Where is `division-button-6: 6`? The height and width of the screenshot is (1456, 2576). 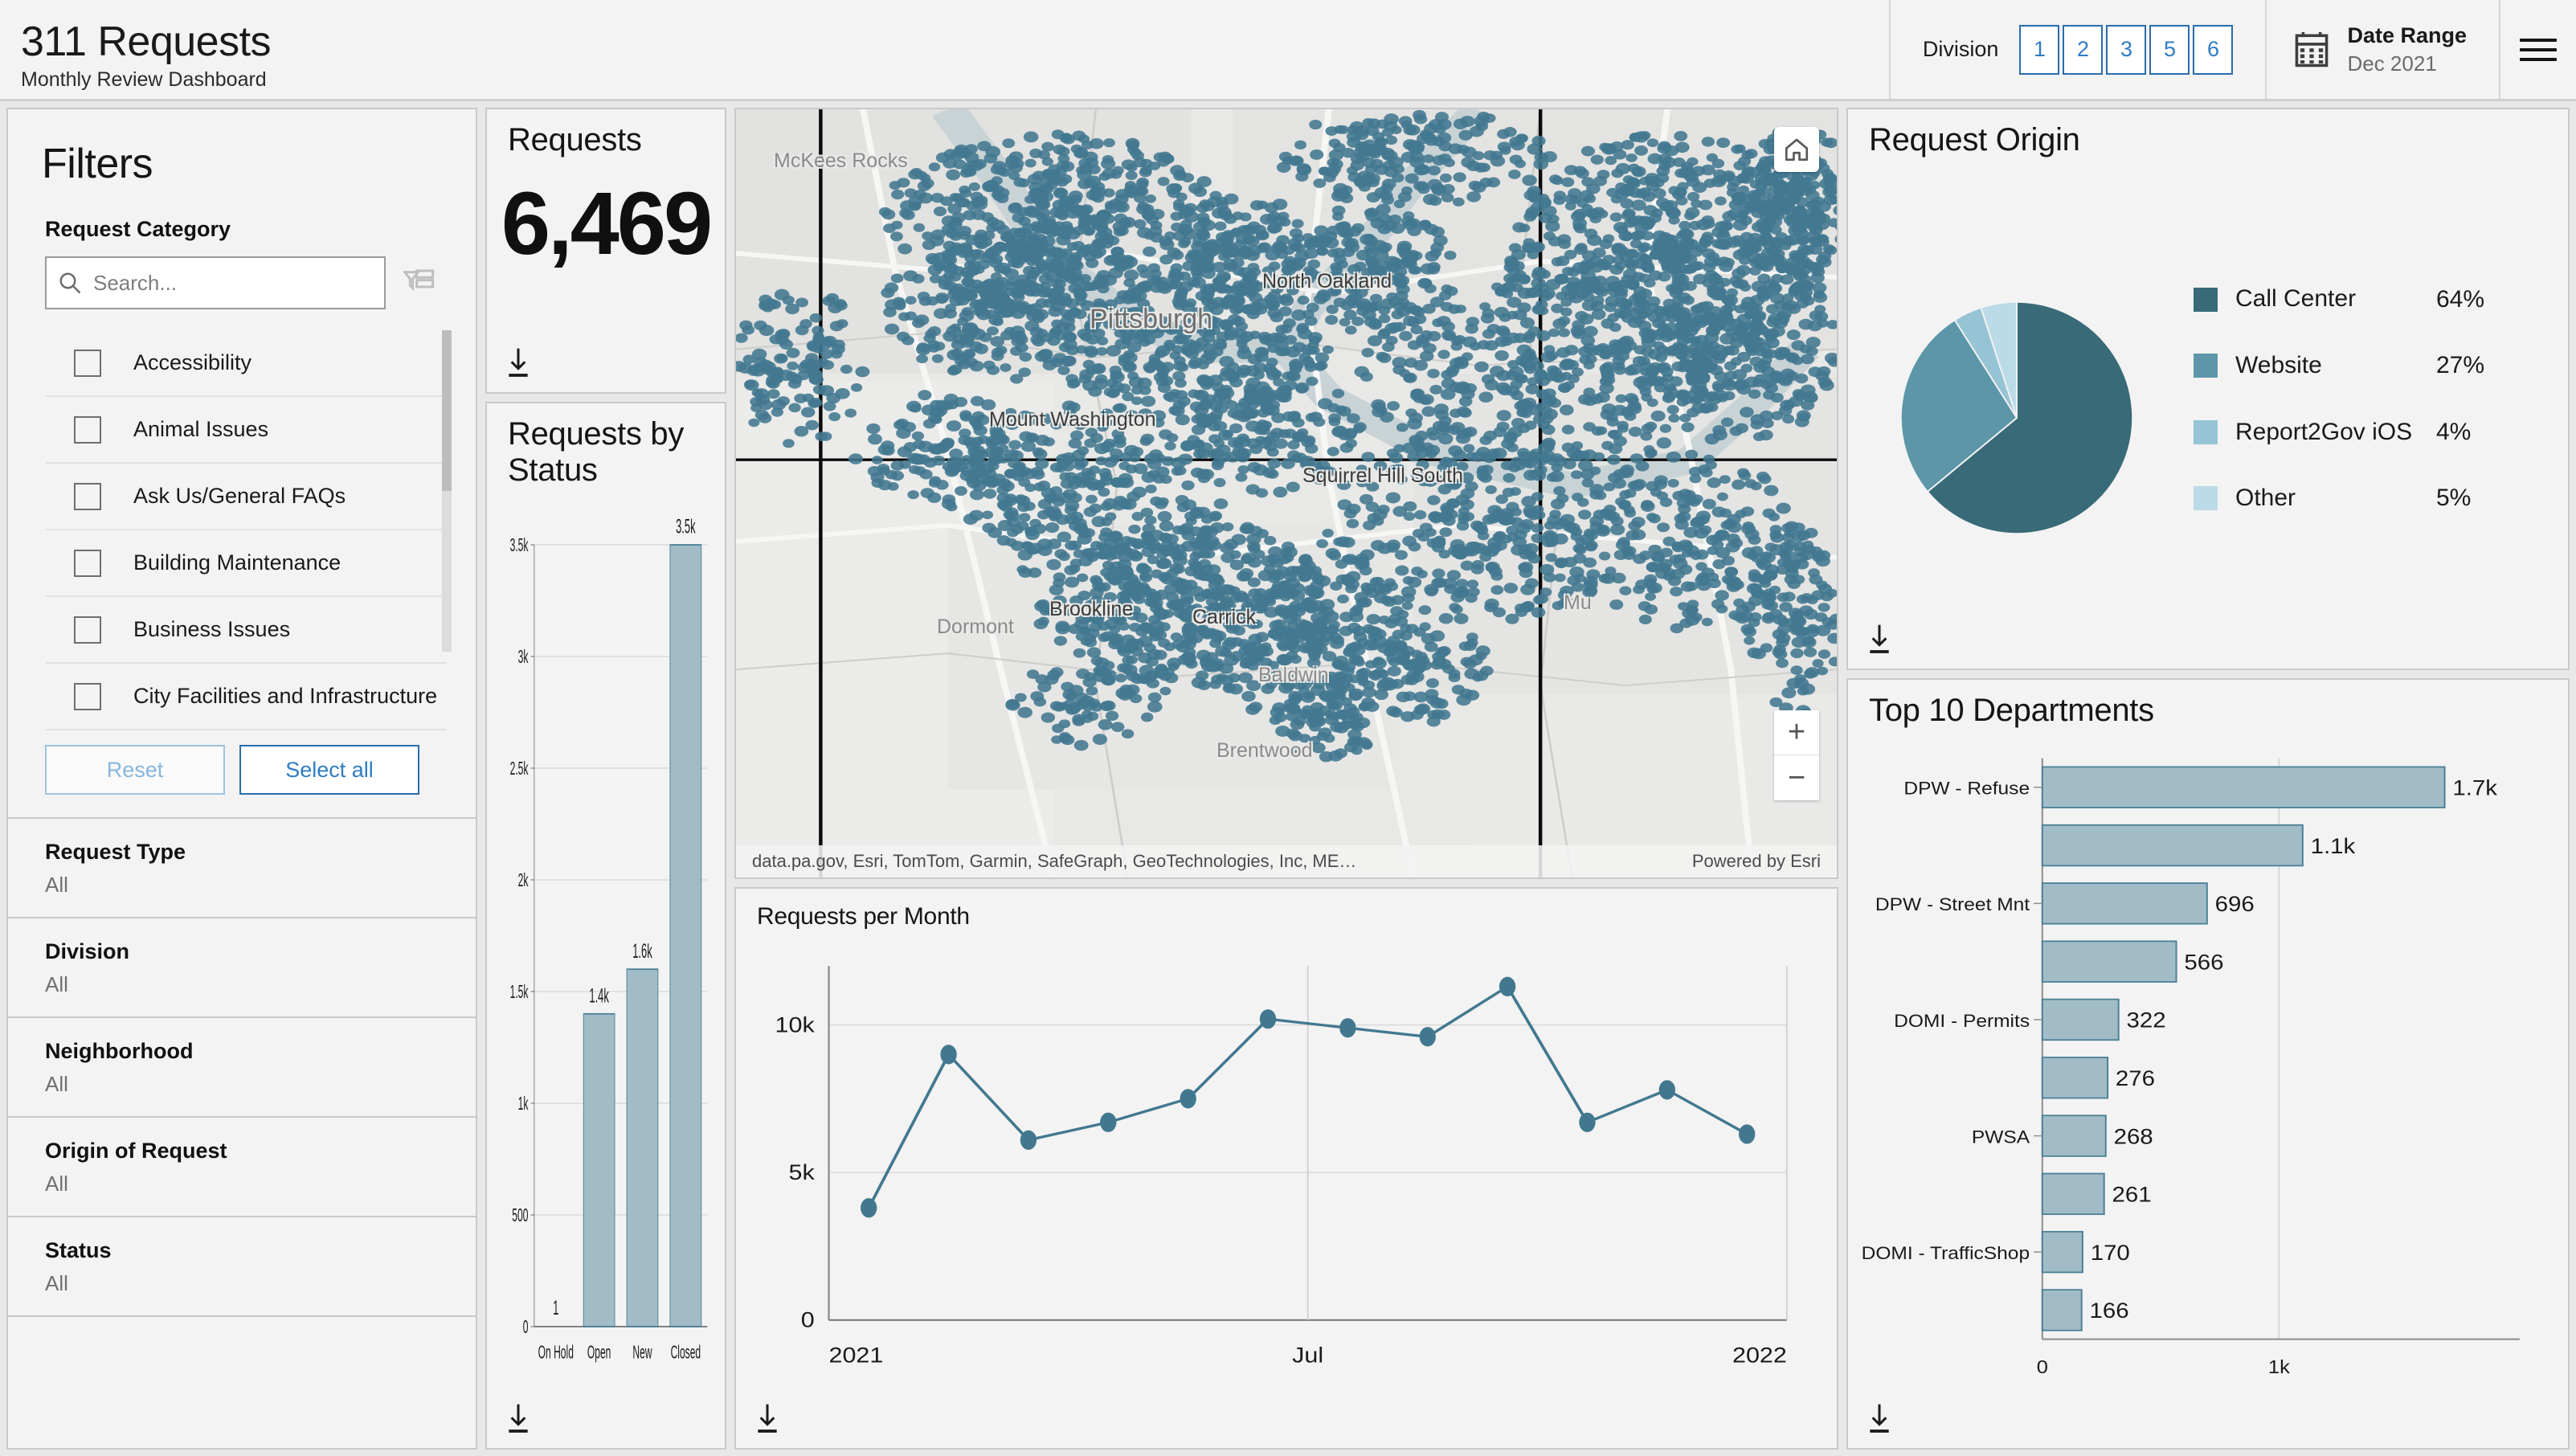 division-button-6: 6 is located at coordinates (2213, 49).